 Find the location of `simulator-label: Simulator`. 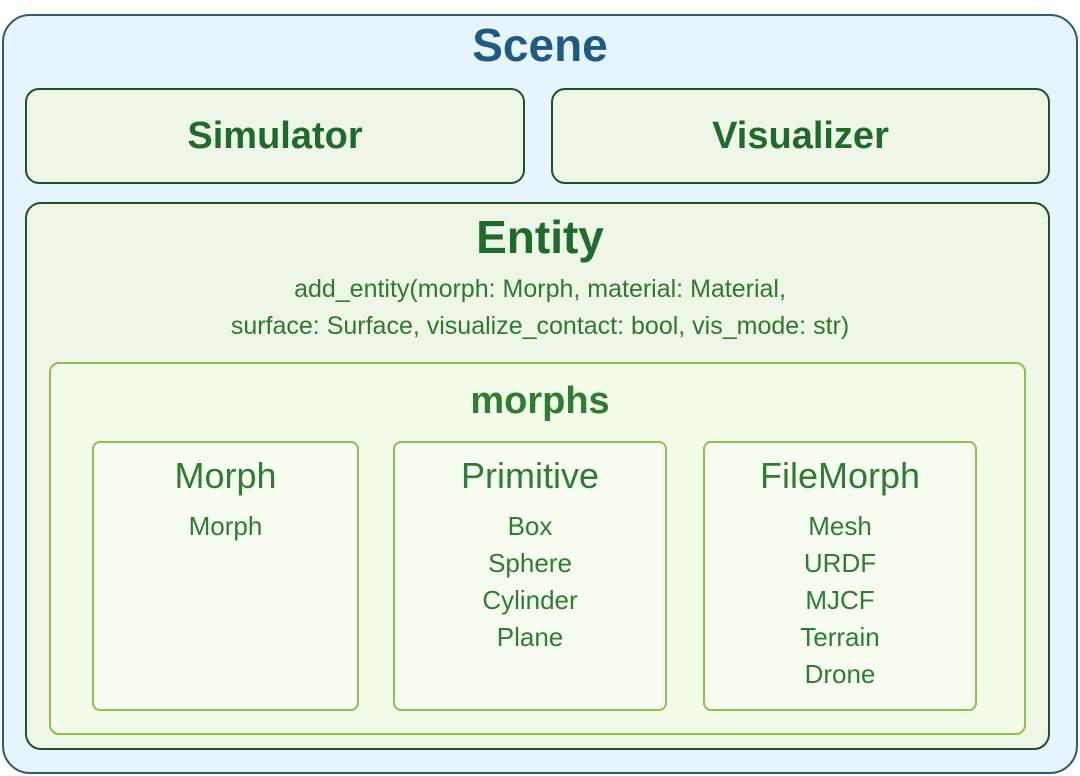

simulator-label: Simulator is located at coordinates (275, 135).